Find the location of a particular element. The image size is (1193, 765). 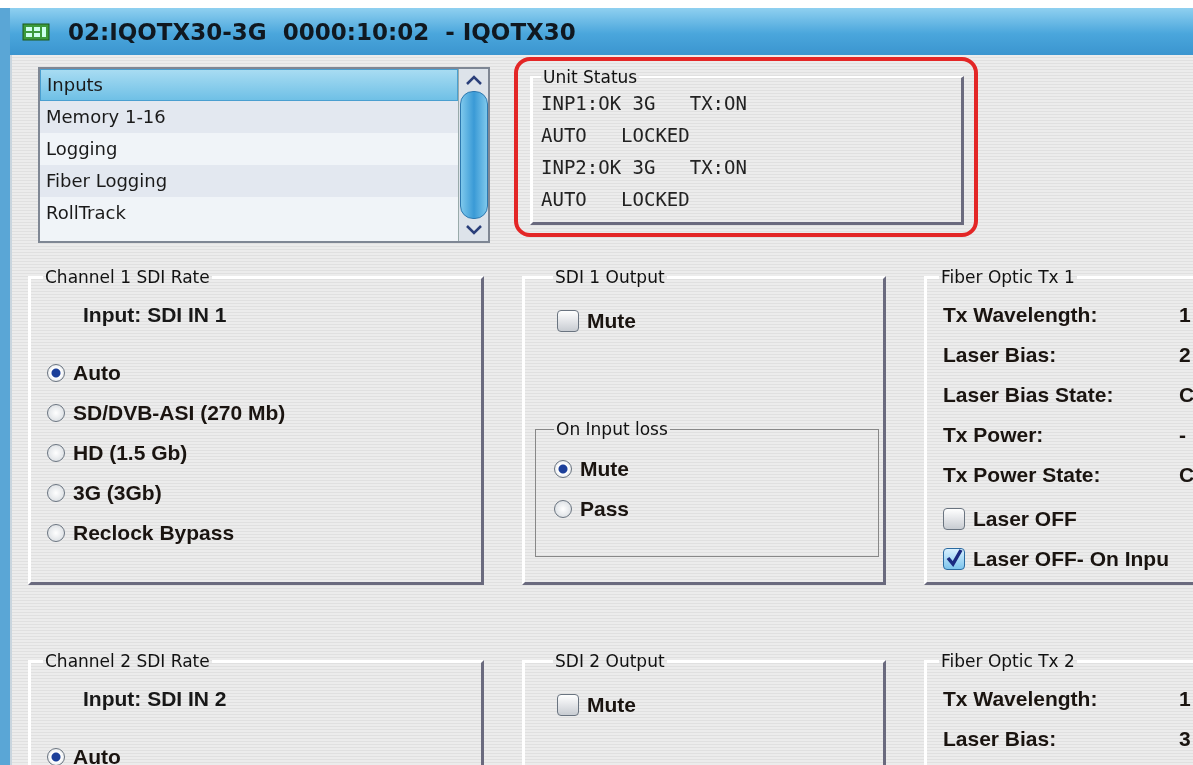

panel-title: Unit Status is located at coordinates (590, 77).